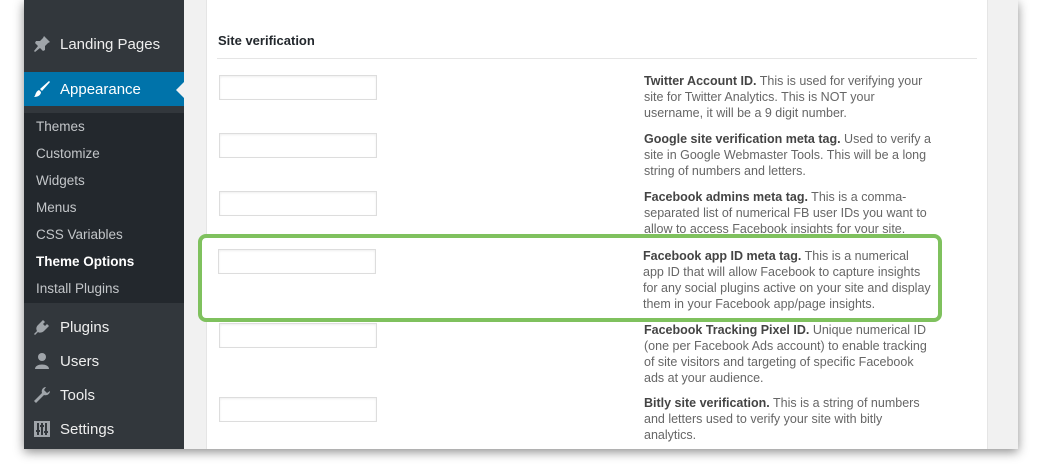  I want to click on sliders-icon, so click(42, 429).